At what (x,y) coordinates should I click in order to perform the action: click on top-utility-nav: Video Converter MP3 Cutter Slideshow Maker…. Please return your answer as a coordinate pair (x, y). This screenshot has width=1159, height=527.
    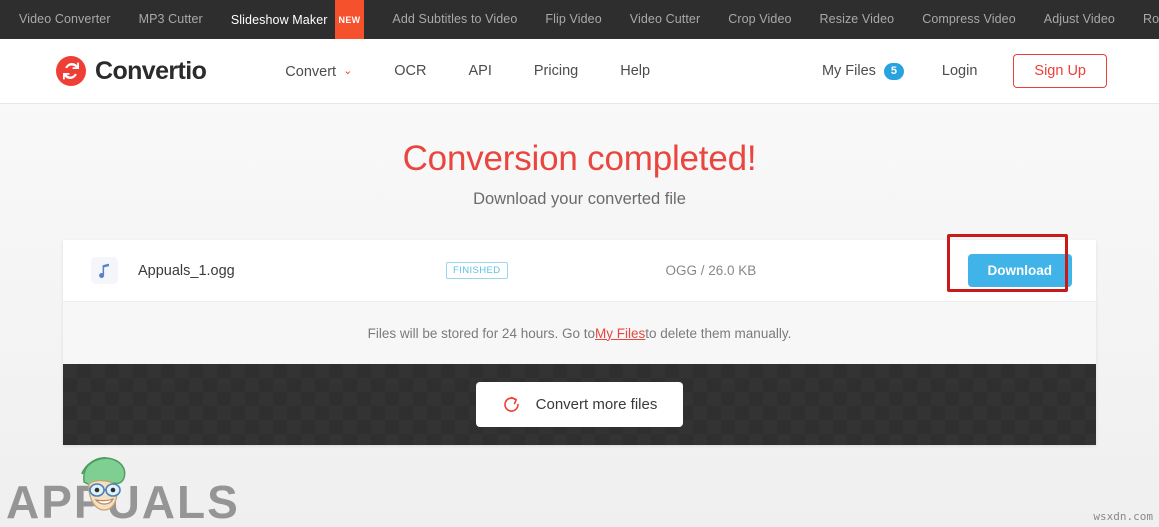
    Looking at the image, I should click on (579, 20).